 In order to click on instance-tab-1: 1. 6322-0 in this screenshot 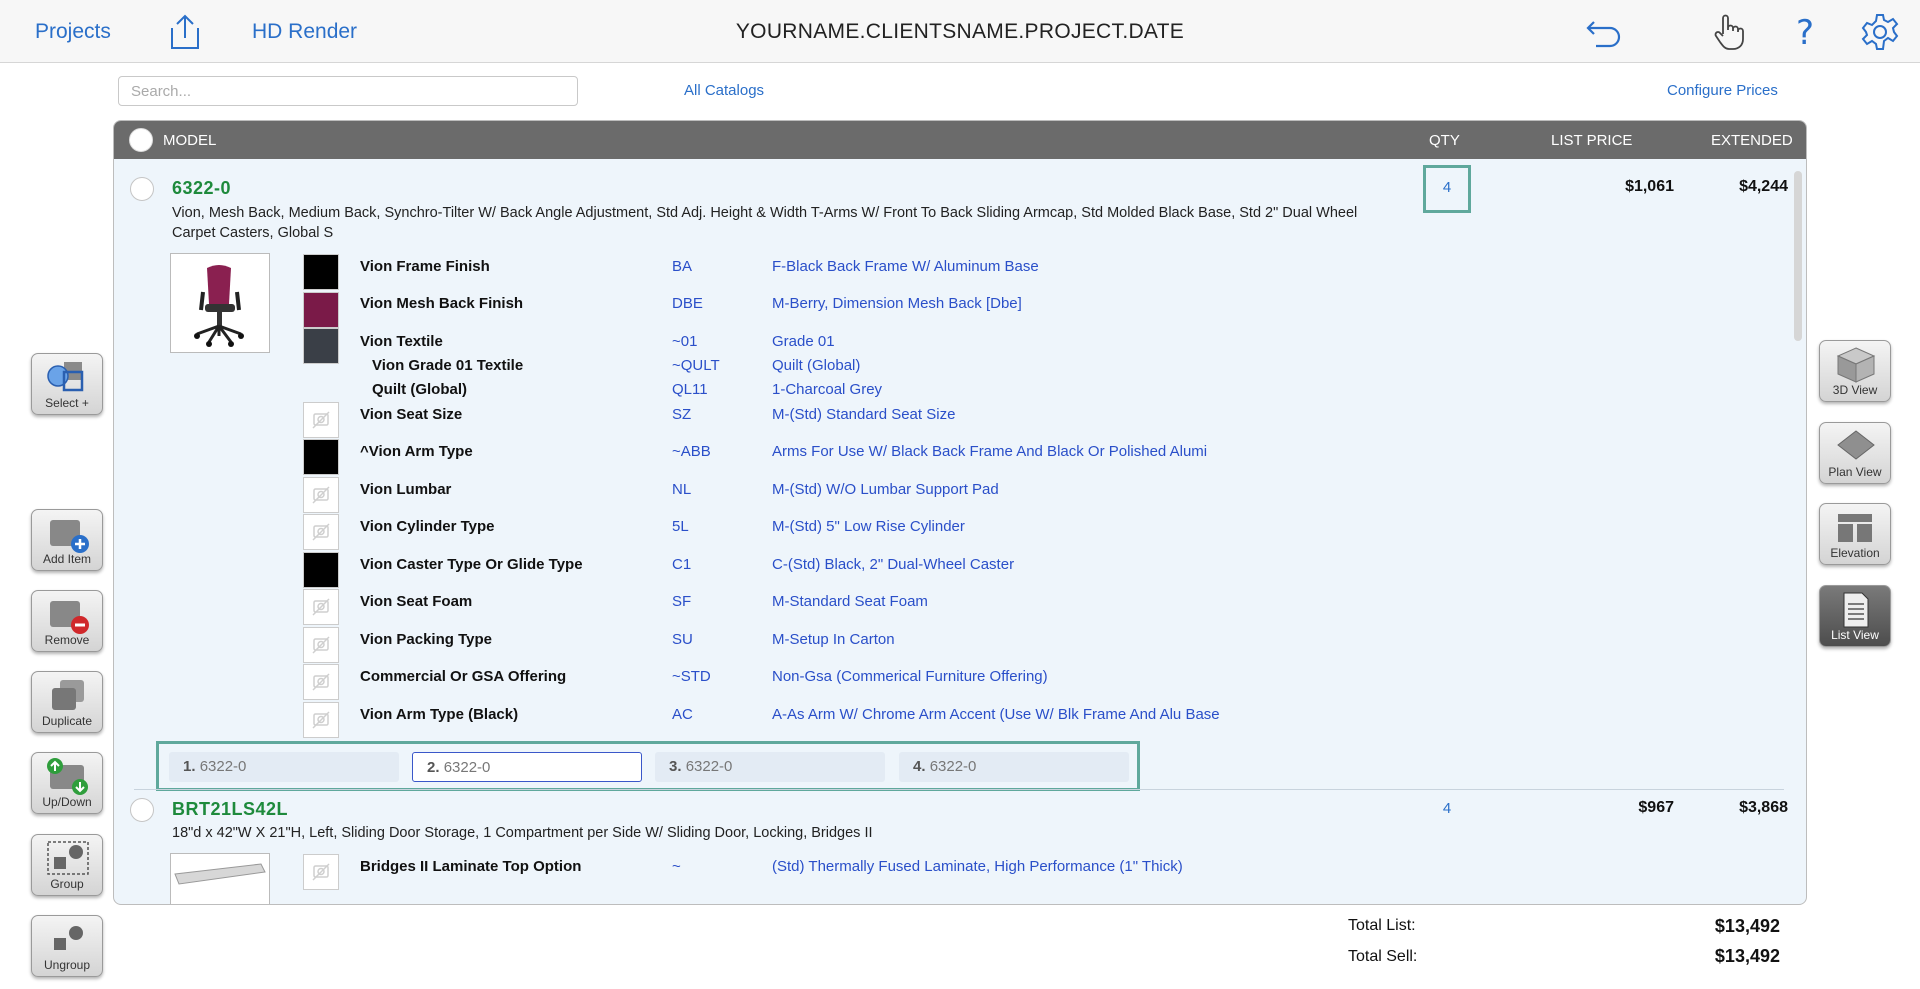, I will do `click(284, 767)`.